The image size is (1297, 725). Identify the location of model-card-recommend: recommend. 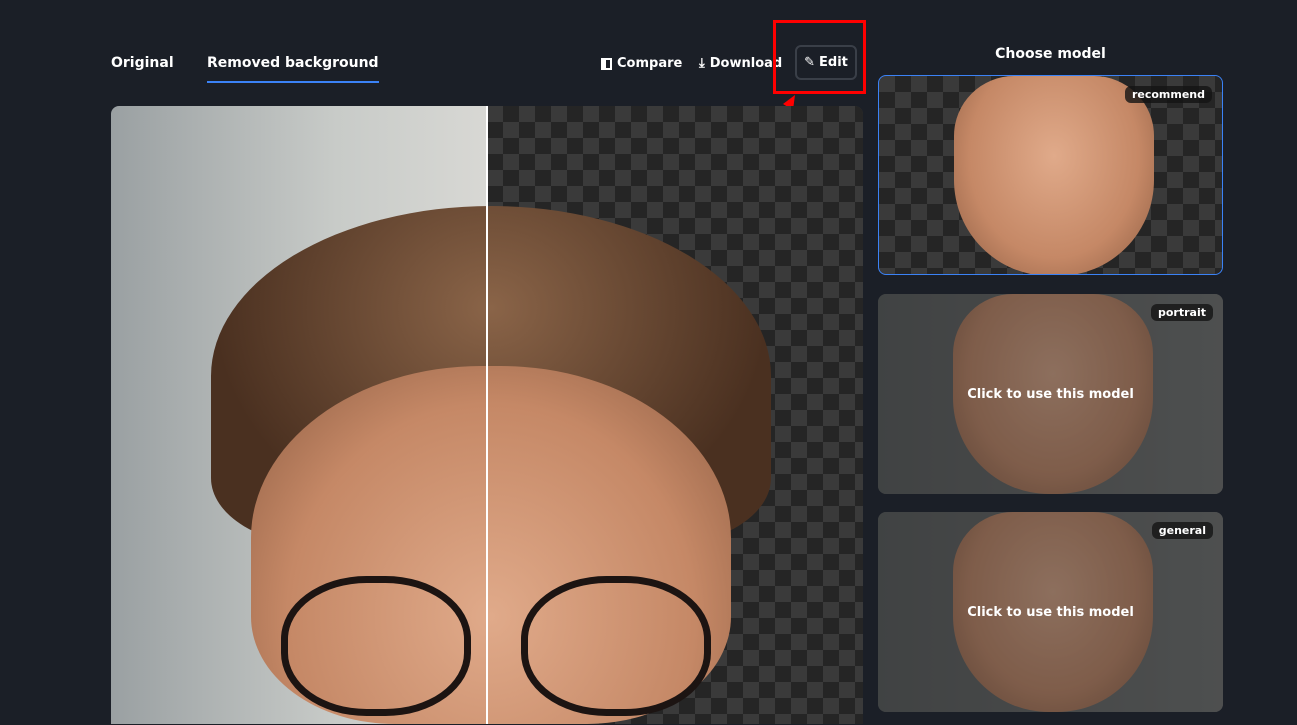
(1050, 175).